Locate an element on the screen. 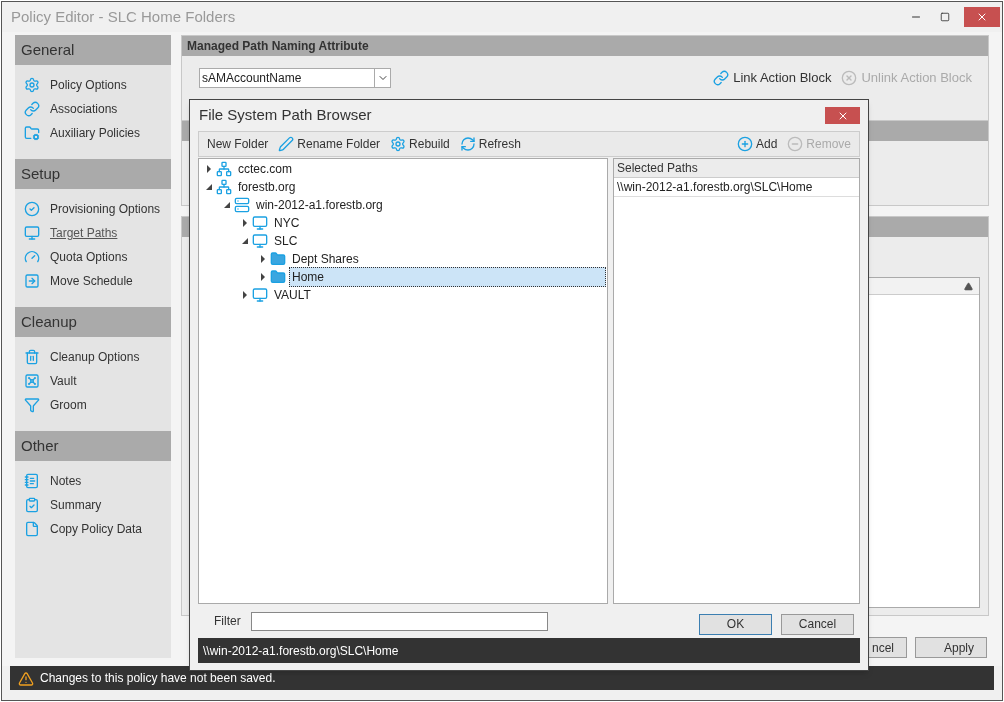 This screenshot has width=1004, height=702. notebook-icon is located at coordinates (32, 481).